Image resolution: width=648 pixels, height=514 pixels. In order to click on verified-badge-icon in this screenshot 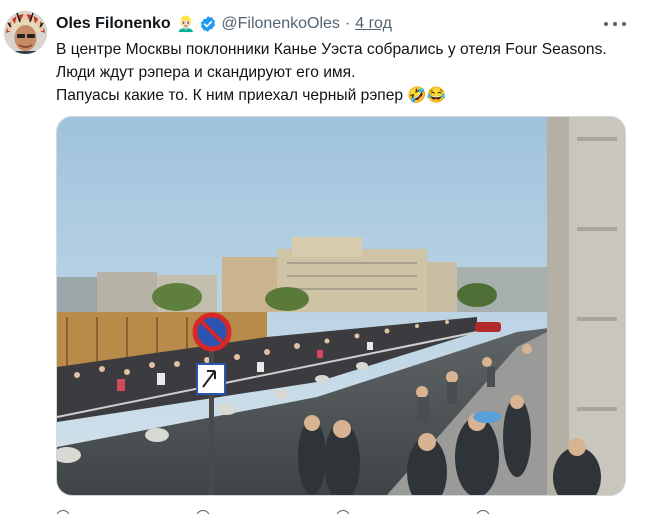, I will do `click(208, 24)`.